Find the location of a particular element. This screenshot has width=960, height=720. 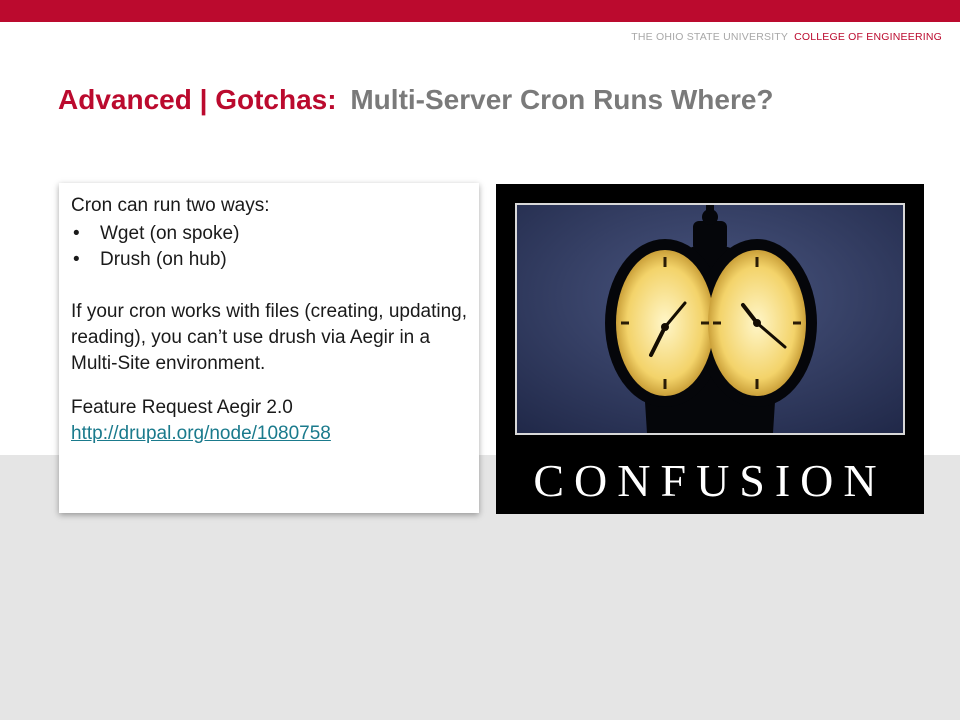

top-accent-bar is located at coordinates (480, 11).